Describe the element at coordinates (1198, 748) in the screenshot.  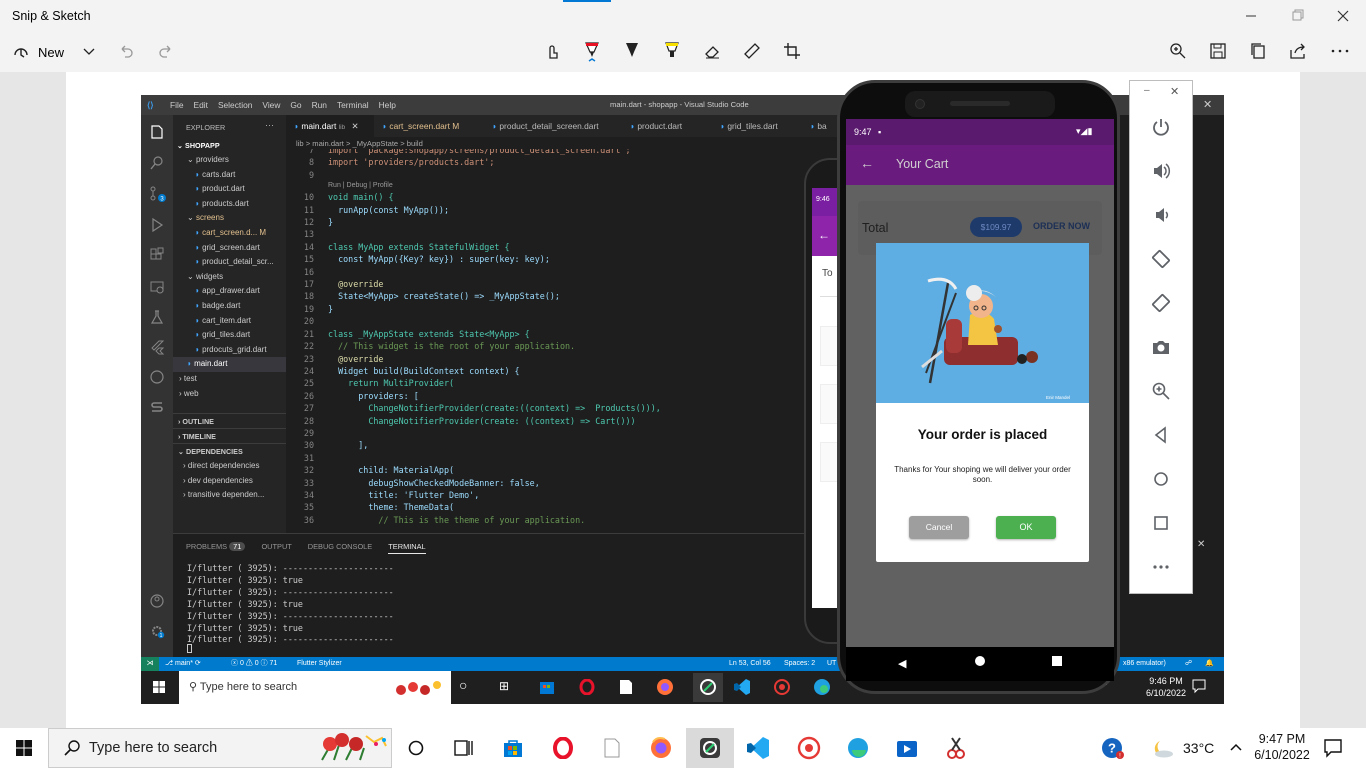
I see `temperature: 33°C` at that location.